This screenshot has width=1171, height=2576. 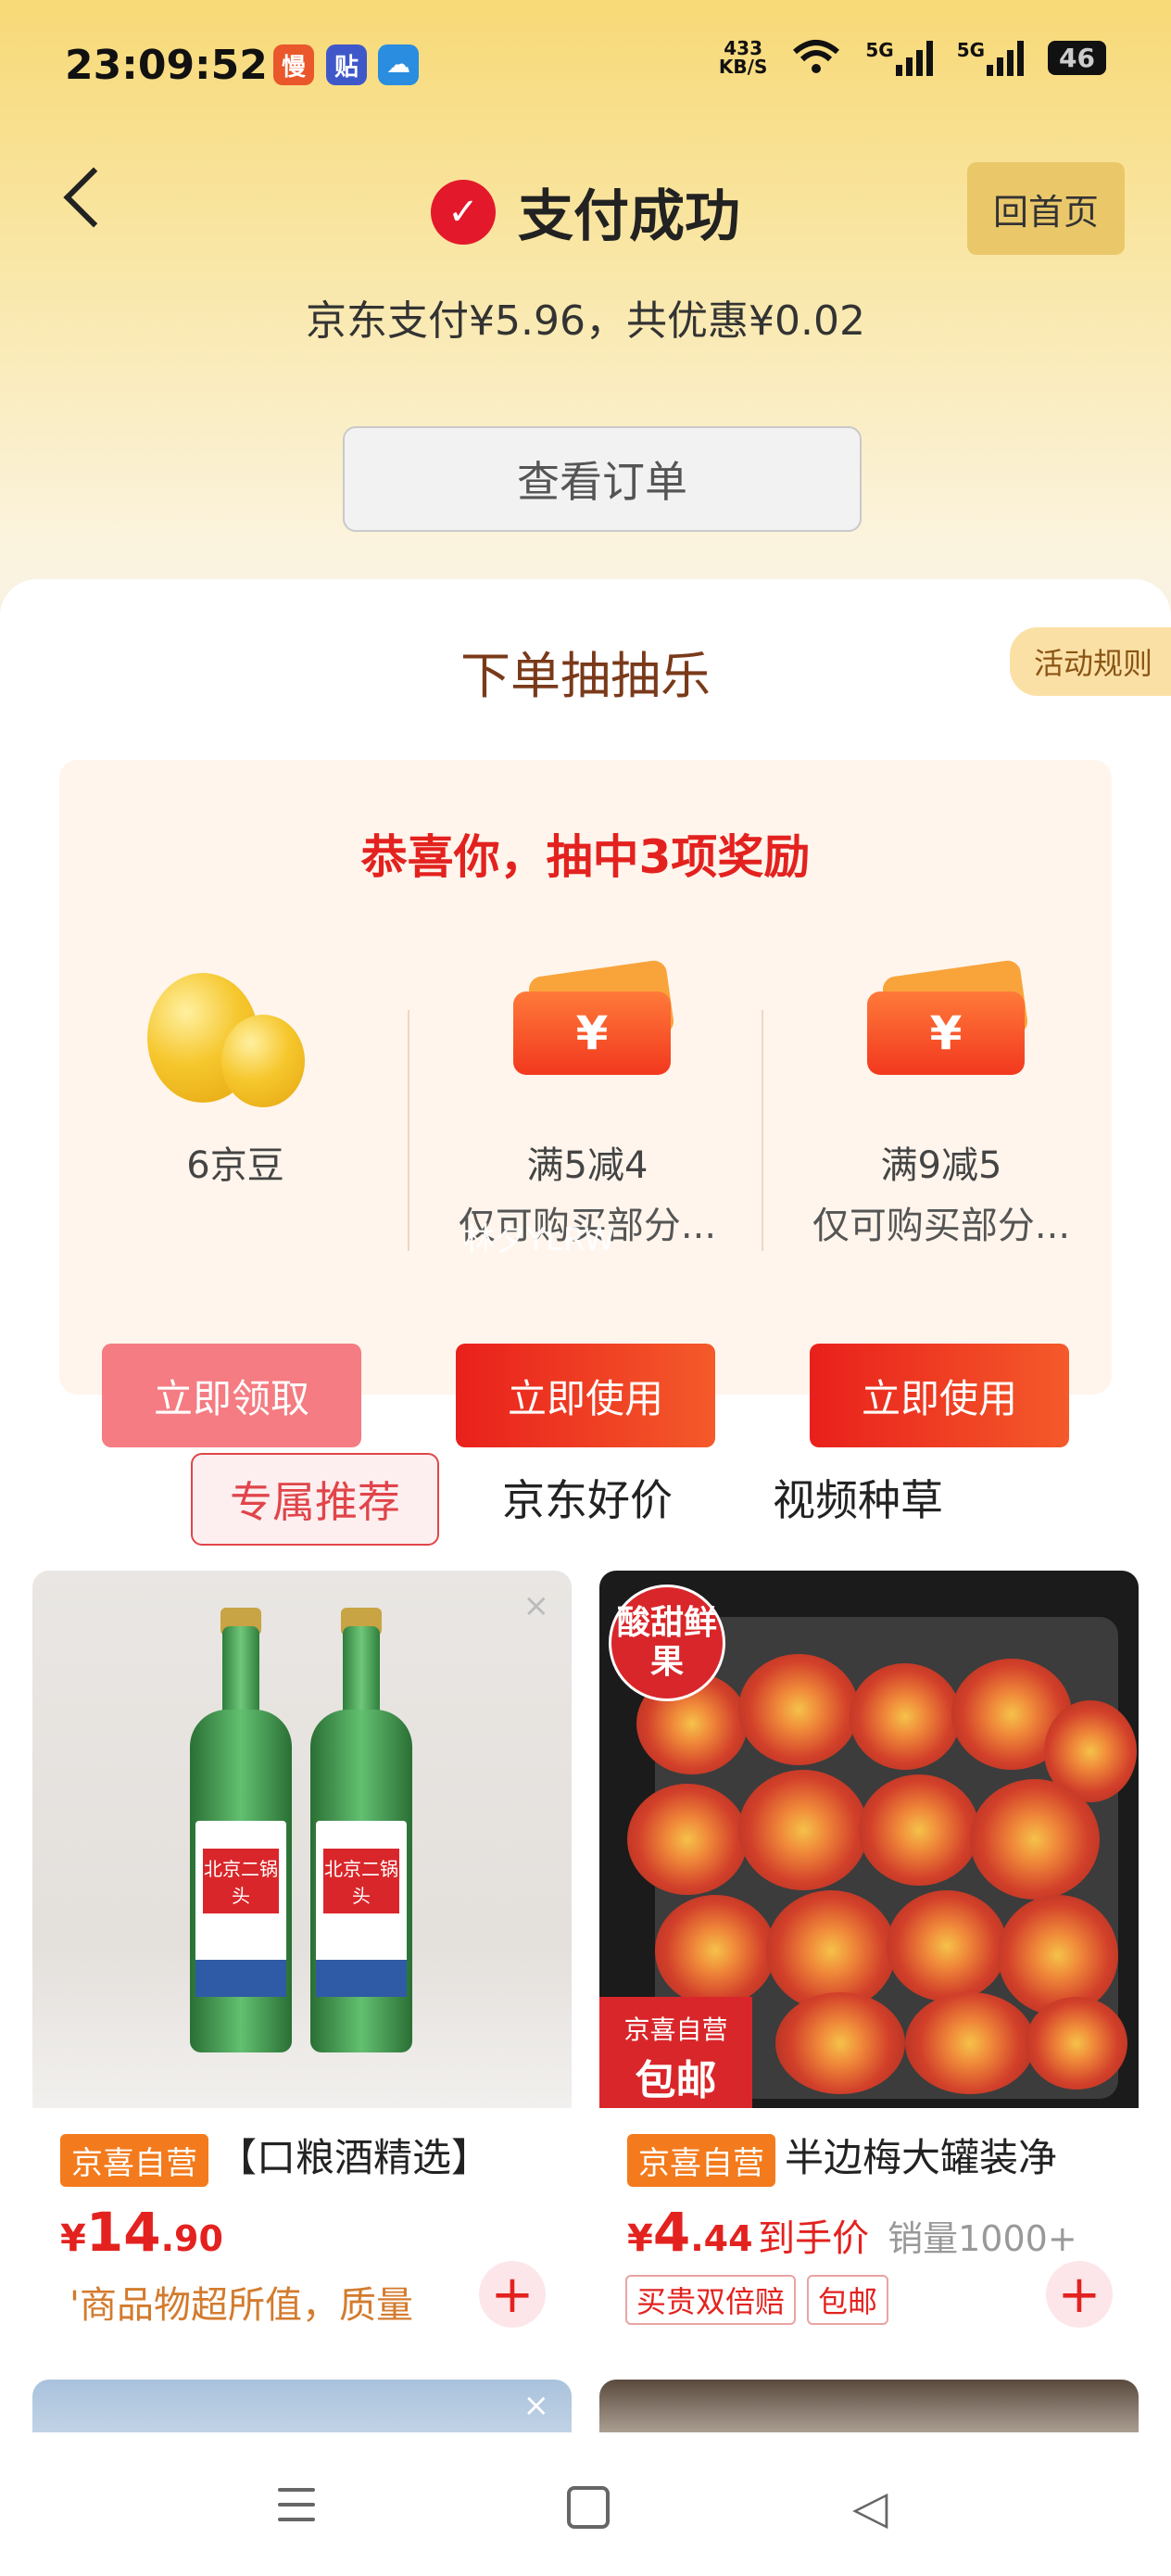 What do you see at coordinates (941, 1196) in the screenshot?
I see `prize-coupon-2: ¥ 满9减5 仅可购买部分... 立即使用` at bounding box center [941, 1196].